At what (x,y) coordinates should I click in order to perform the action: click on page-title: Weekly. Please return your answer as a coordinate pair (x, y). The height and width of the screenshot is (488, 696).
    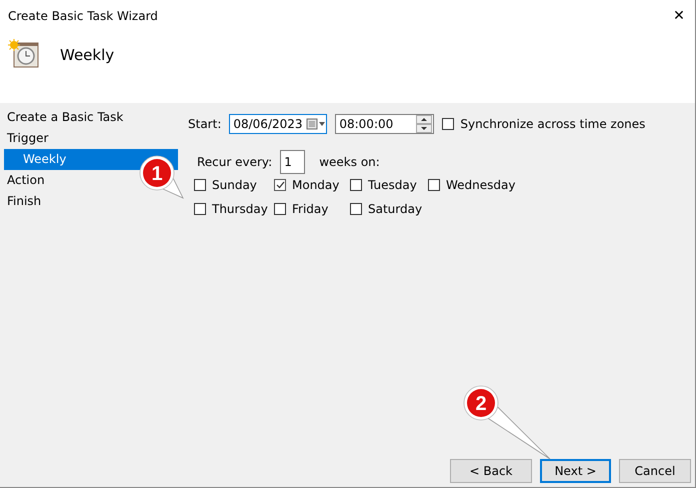
    Looking at the image, I should click on (87, 55).